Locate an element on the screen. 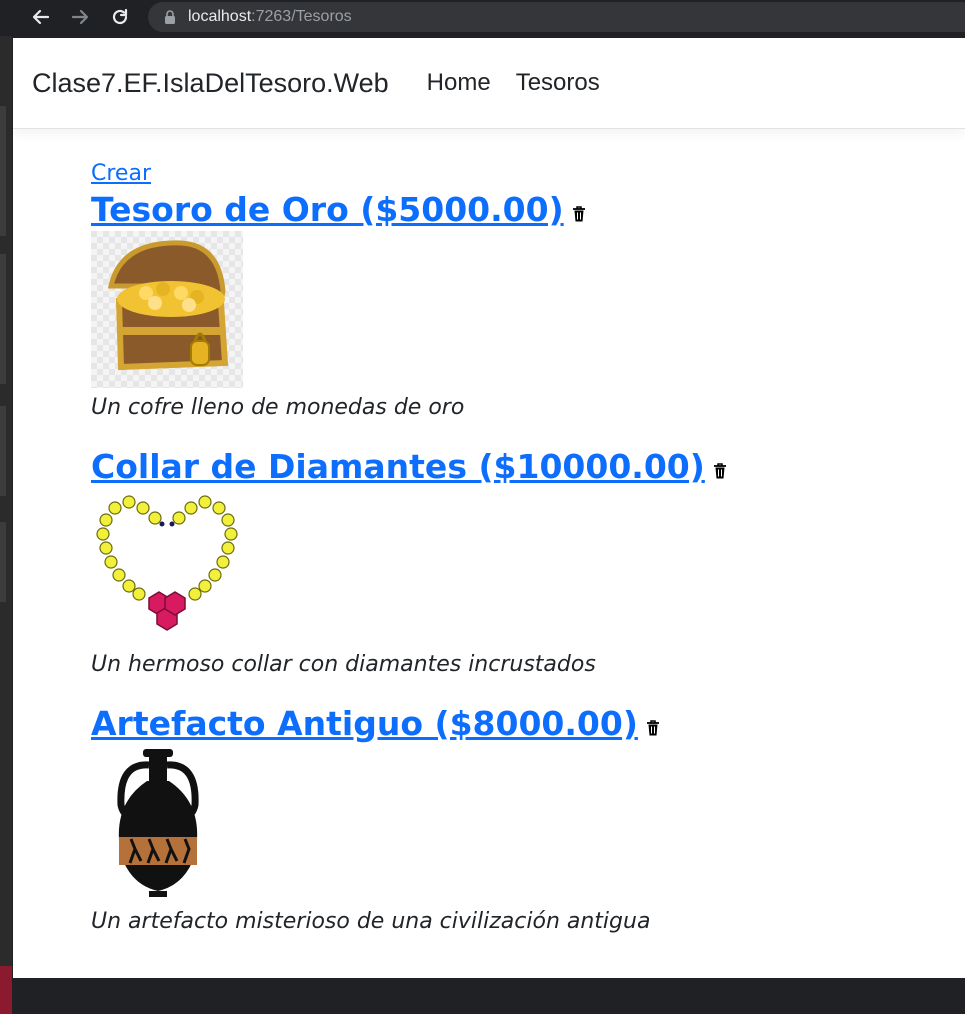  lock-icon is located at coordinates (170, 17).